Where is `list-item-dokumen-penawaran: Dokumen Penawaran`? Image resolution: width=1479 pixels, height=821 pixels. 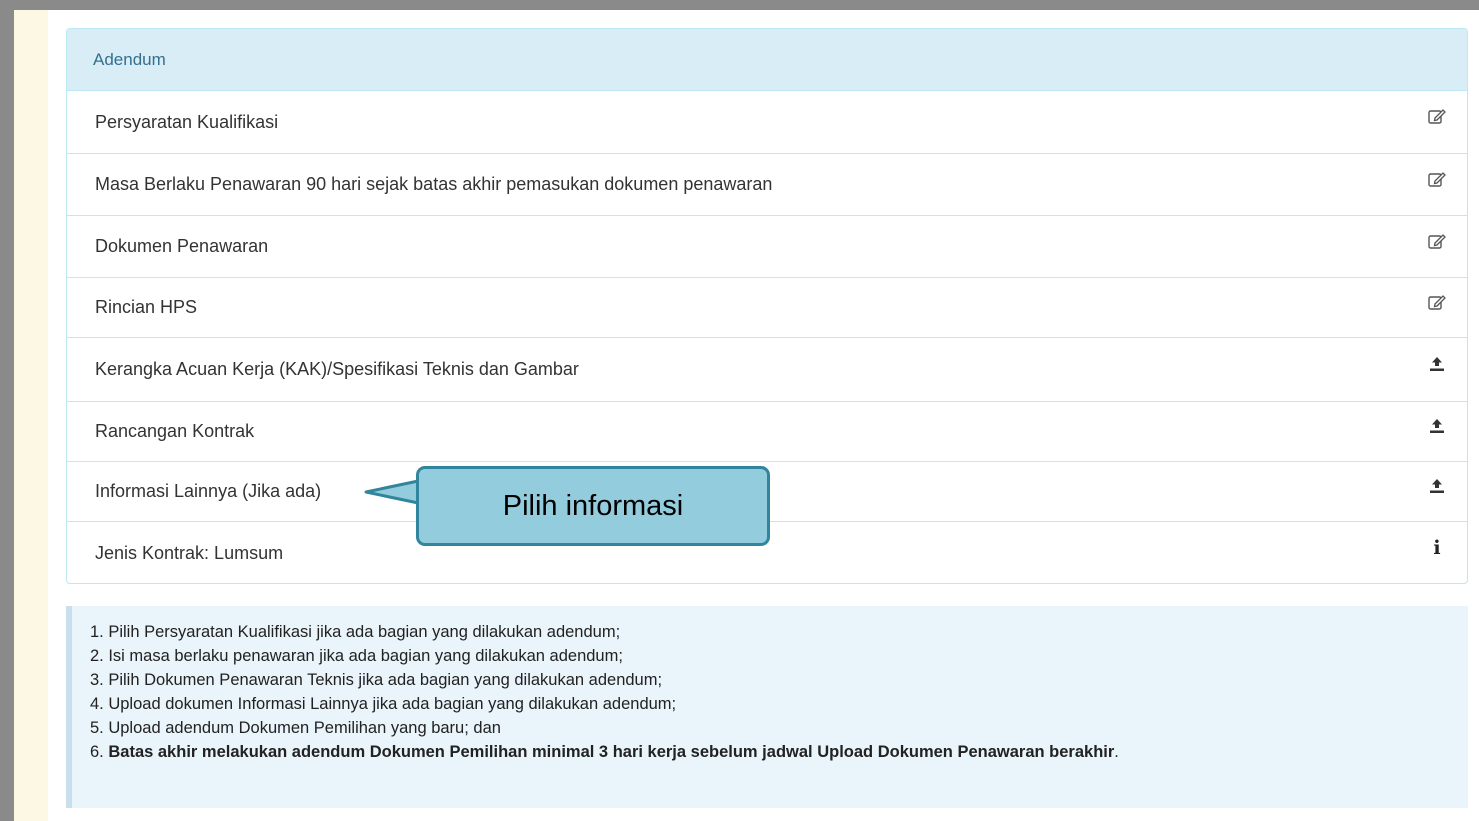
list-item-dokumen-penawaran: Dokumen Penawaran is located at coordinates (767, 247).